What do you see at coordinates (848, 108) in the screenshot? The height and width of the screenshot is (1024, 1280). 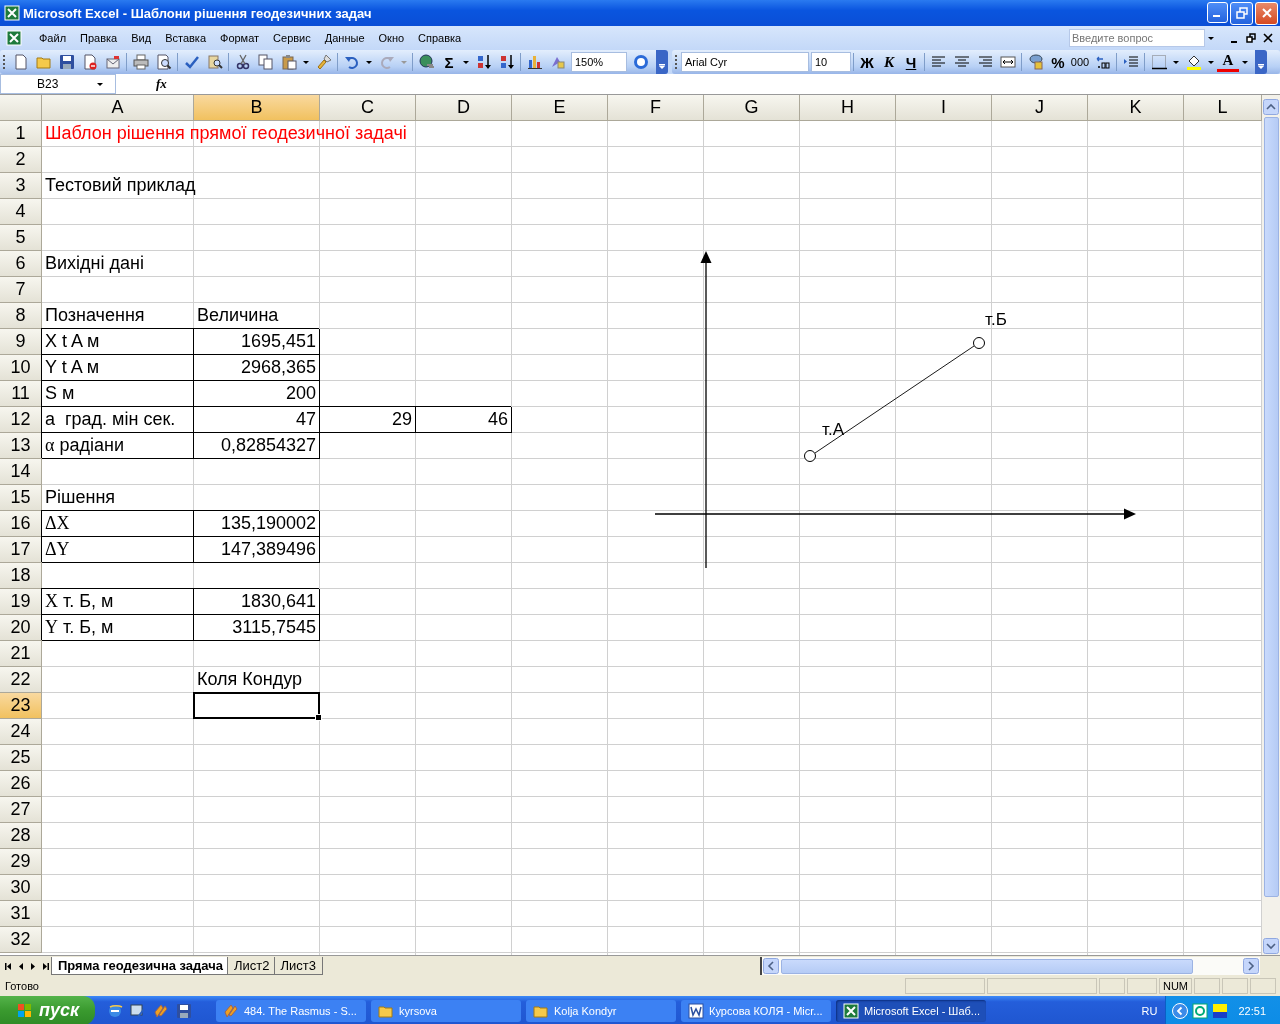 I see `column-header: H` at bounding box center [848, 108].